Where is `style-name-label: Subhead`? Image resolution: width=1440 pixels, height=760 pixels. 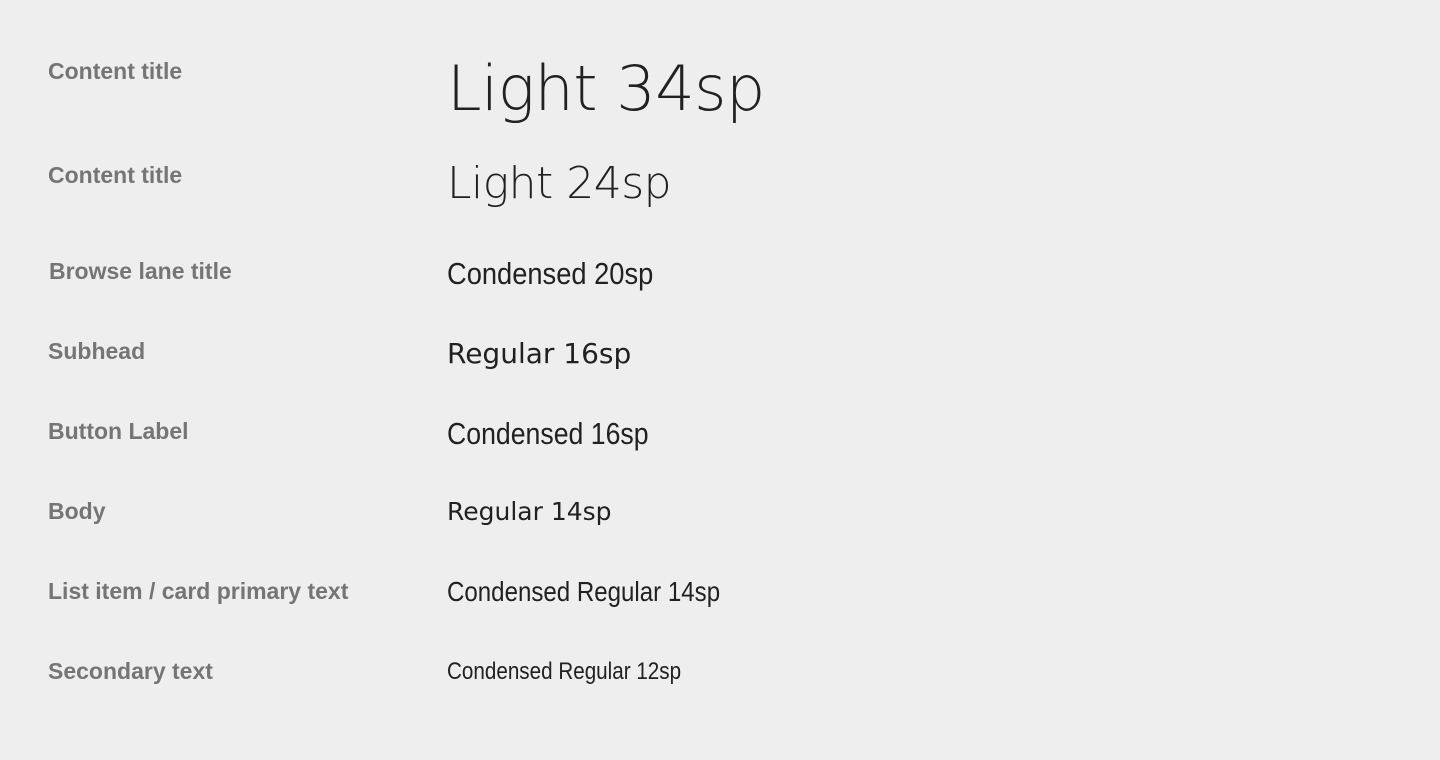
style-name-label: Subhead is located at coordinates (97, 351).